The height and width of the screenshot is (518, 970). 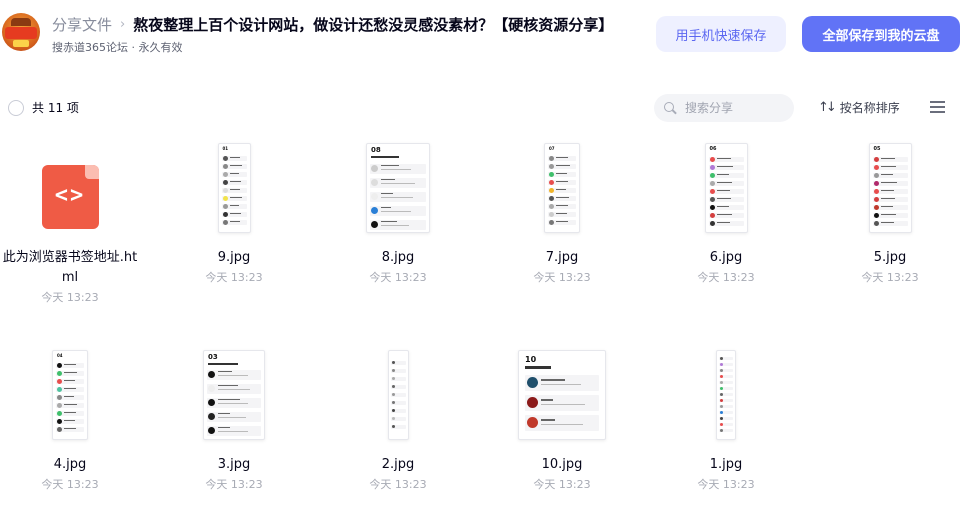 What do you see at coordinates (234, 465) in the screenshot?
I see `file-name: 3.jpg` at bounding box center [234, 465].